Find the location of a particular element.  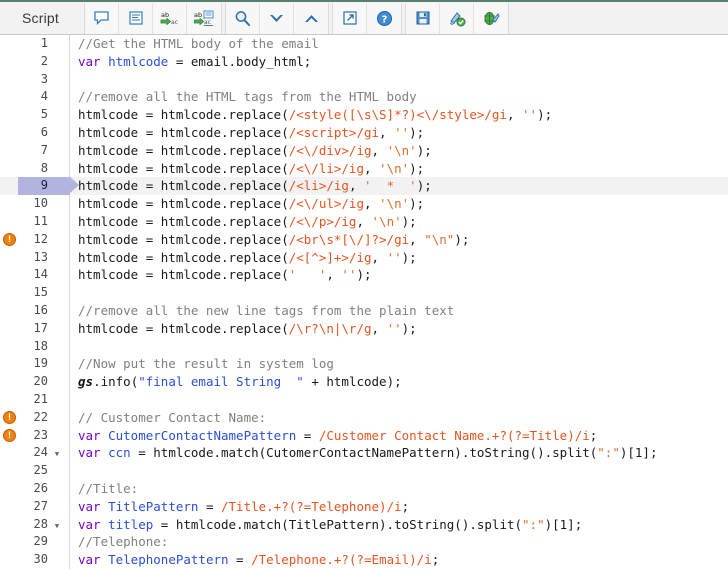

search-icon is located at coordinates (242, 18).